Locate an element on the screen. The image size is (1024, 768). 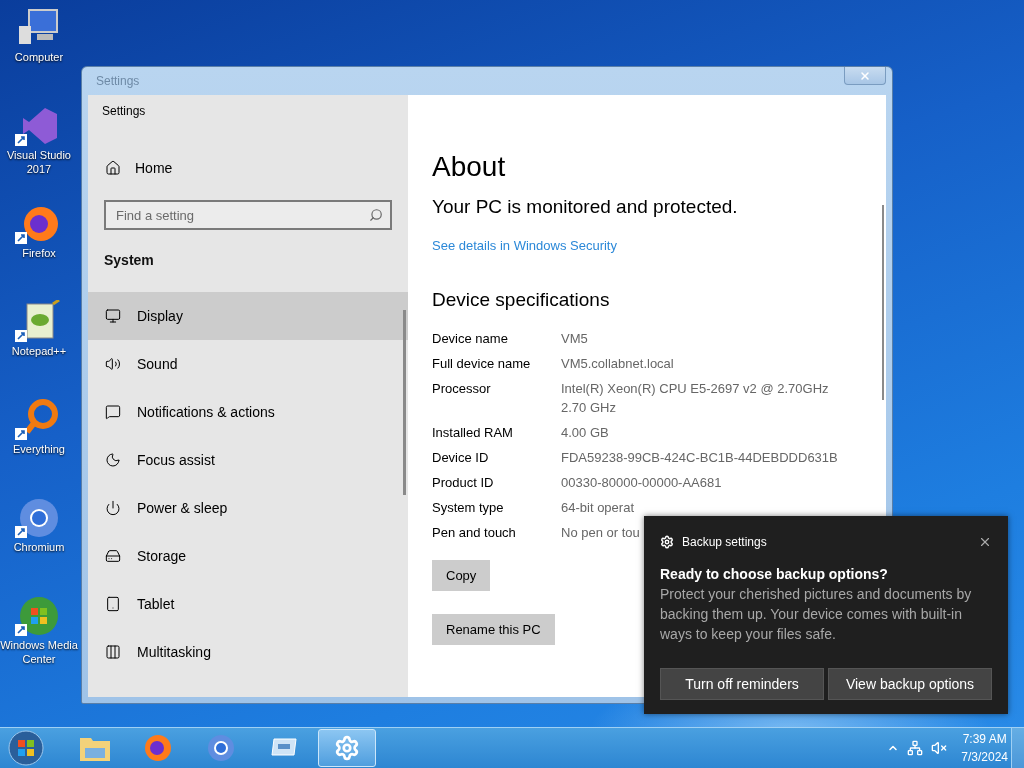
home-link: Home is located at coordinates (256, 168).